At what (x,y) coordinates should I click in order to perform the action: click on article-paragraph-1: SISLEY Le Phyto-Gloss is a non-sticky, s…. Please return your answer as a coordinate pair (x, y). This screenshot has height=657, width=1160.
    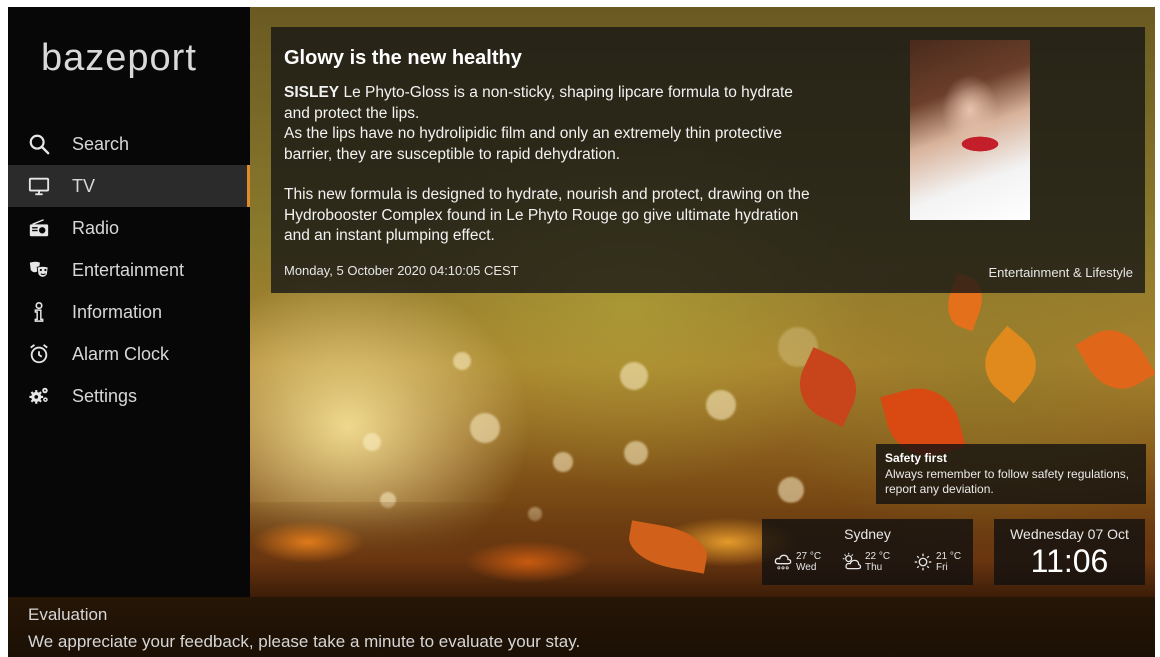
    Looking at the image, I should click on (538, 103).